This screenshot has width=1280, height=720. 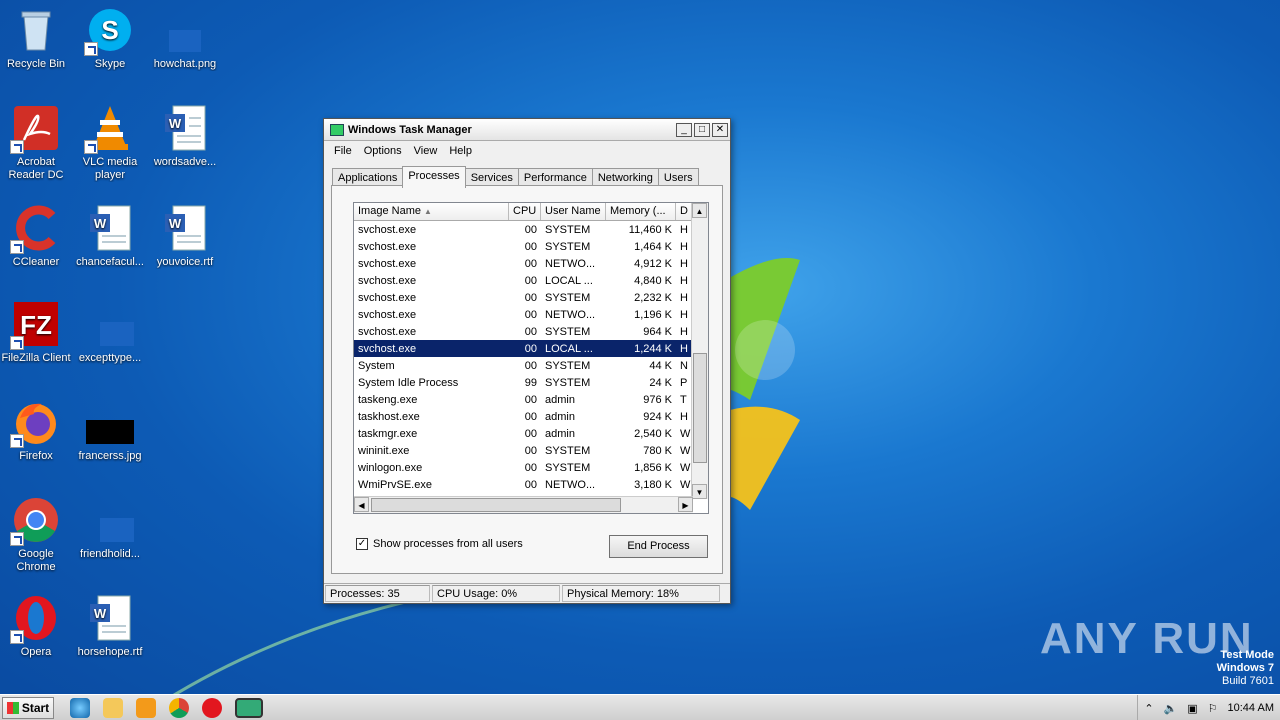 I want to click on cell-name: System, so click(x=376, y=365).